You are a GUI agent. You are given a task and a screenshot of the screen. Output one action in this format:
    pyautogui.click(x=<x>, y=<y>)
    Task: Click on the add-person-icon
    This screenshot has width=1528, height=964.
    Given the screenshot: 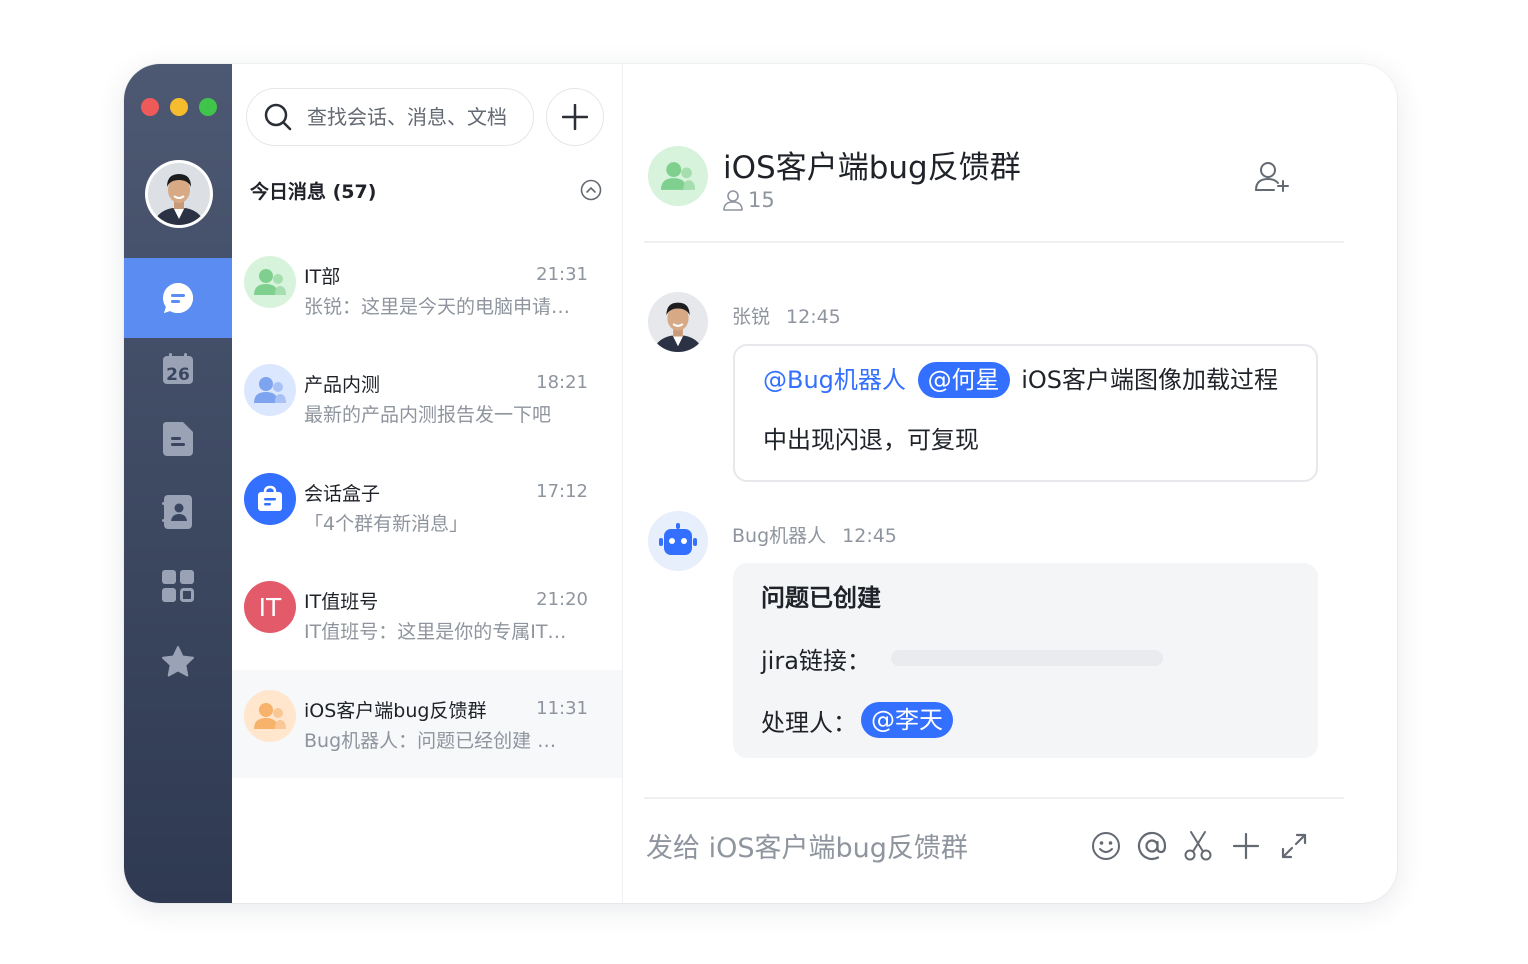 What is the action you would take?
    pyautogui.click(x=1272, y=177)
    